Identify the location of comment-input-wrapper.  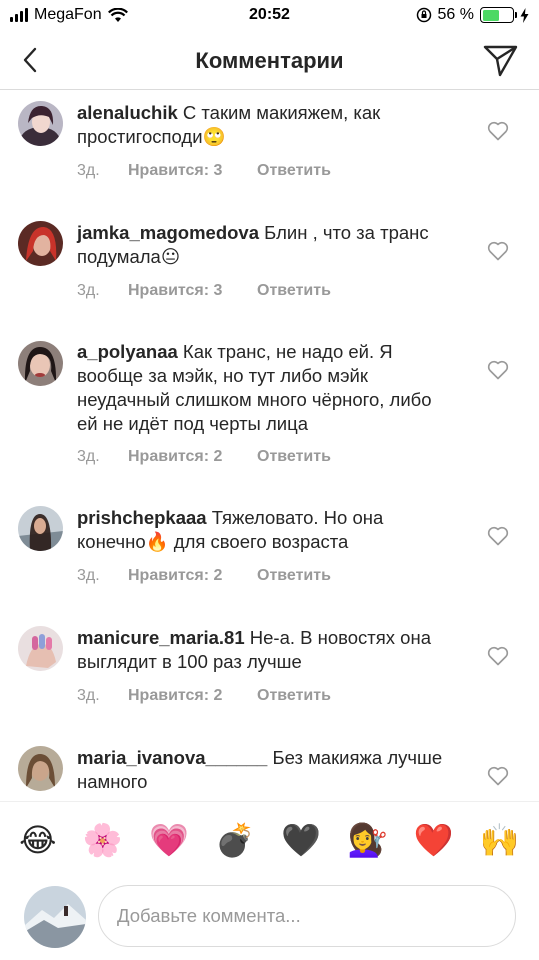
(307, 916).